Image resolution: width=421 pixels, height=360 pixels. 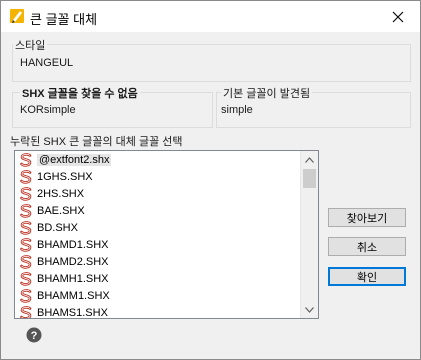 I want to click on font-list-item: 1GHS.SHX, so click(x=158, y=176).